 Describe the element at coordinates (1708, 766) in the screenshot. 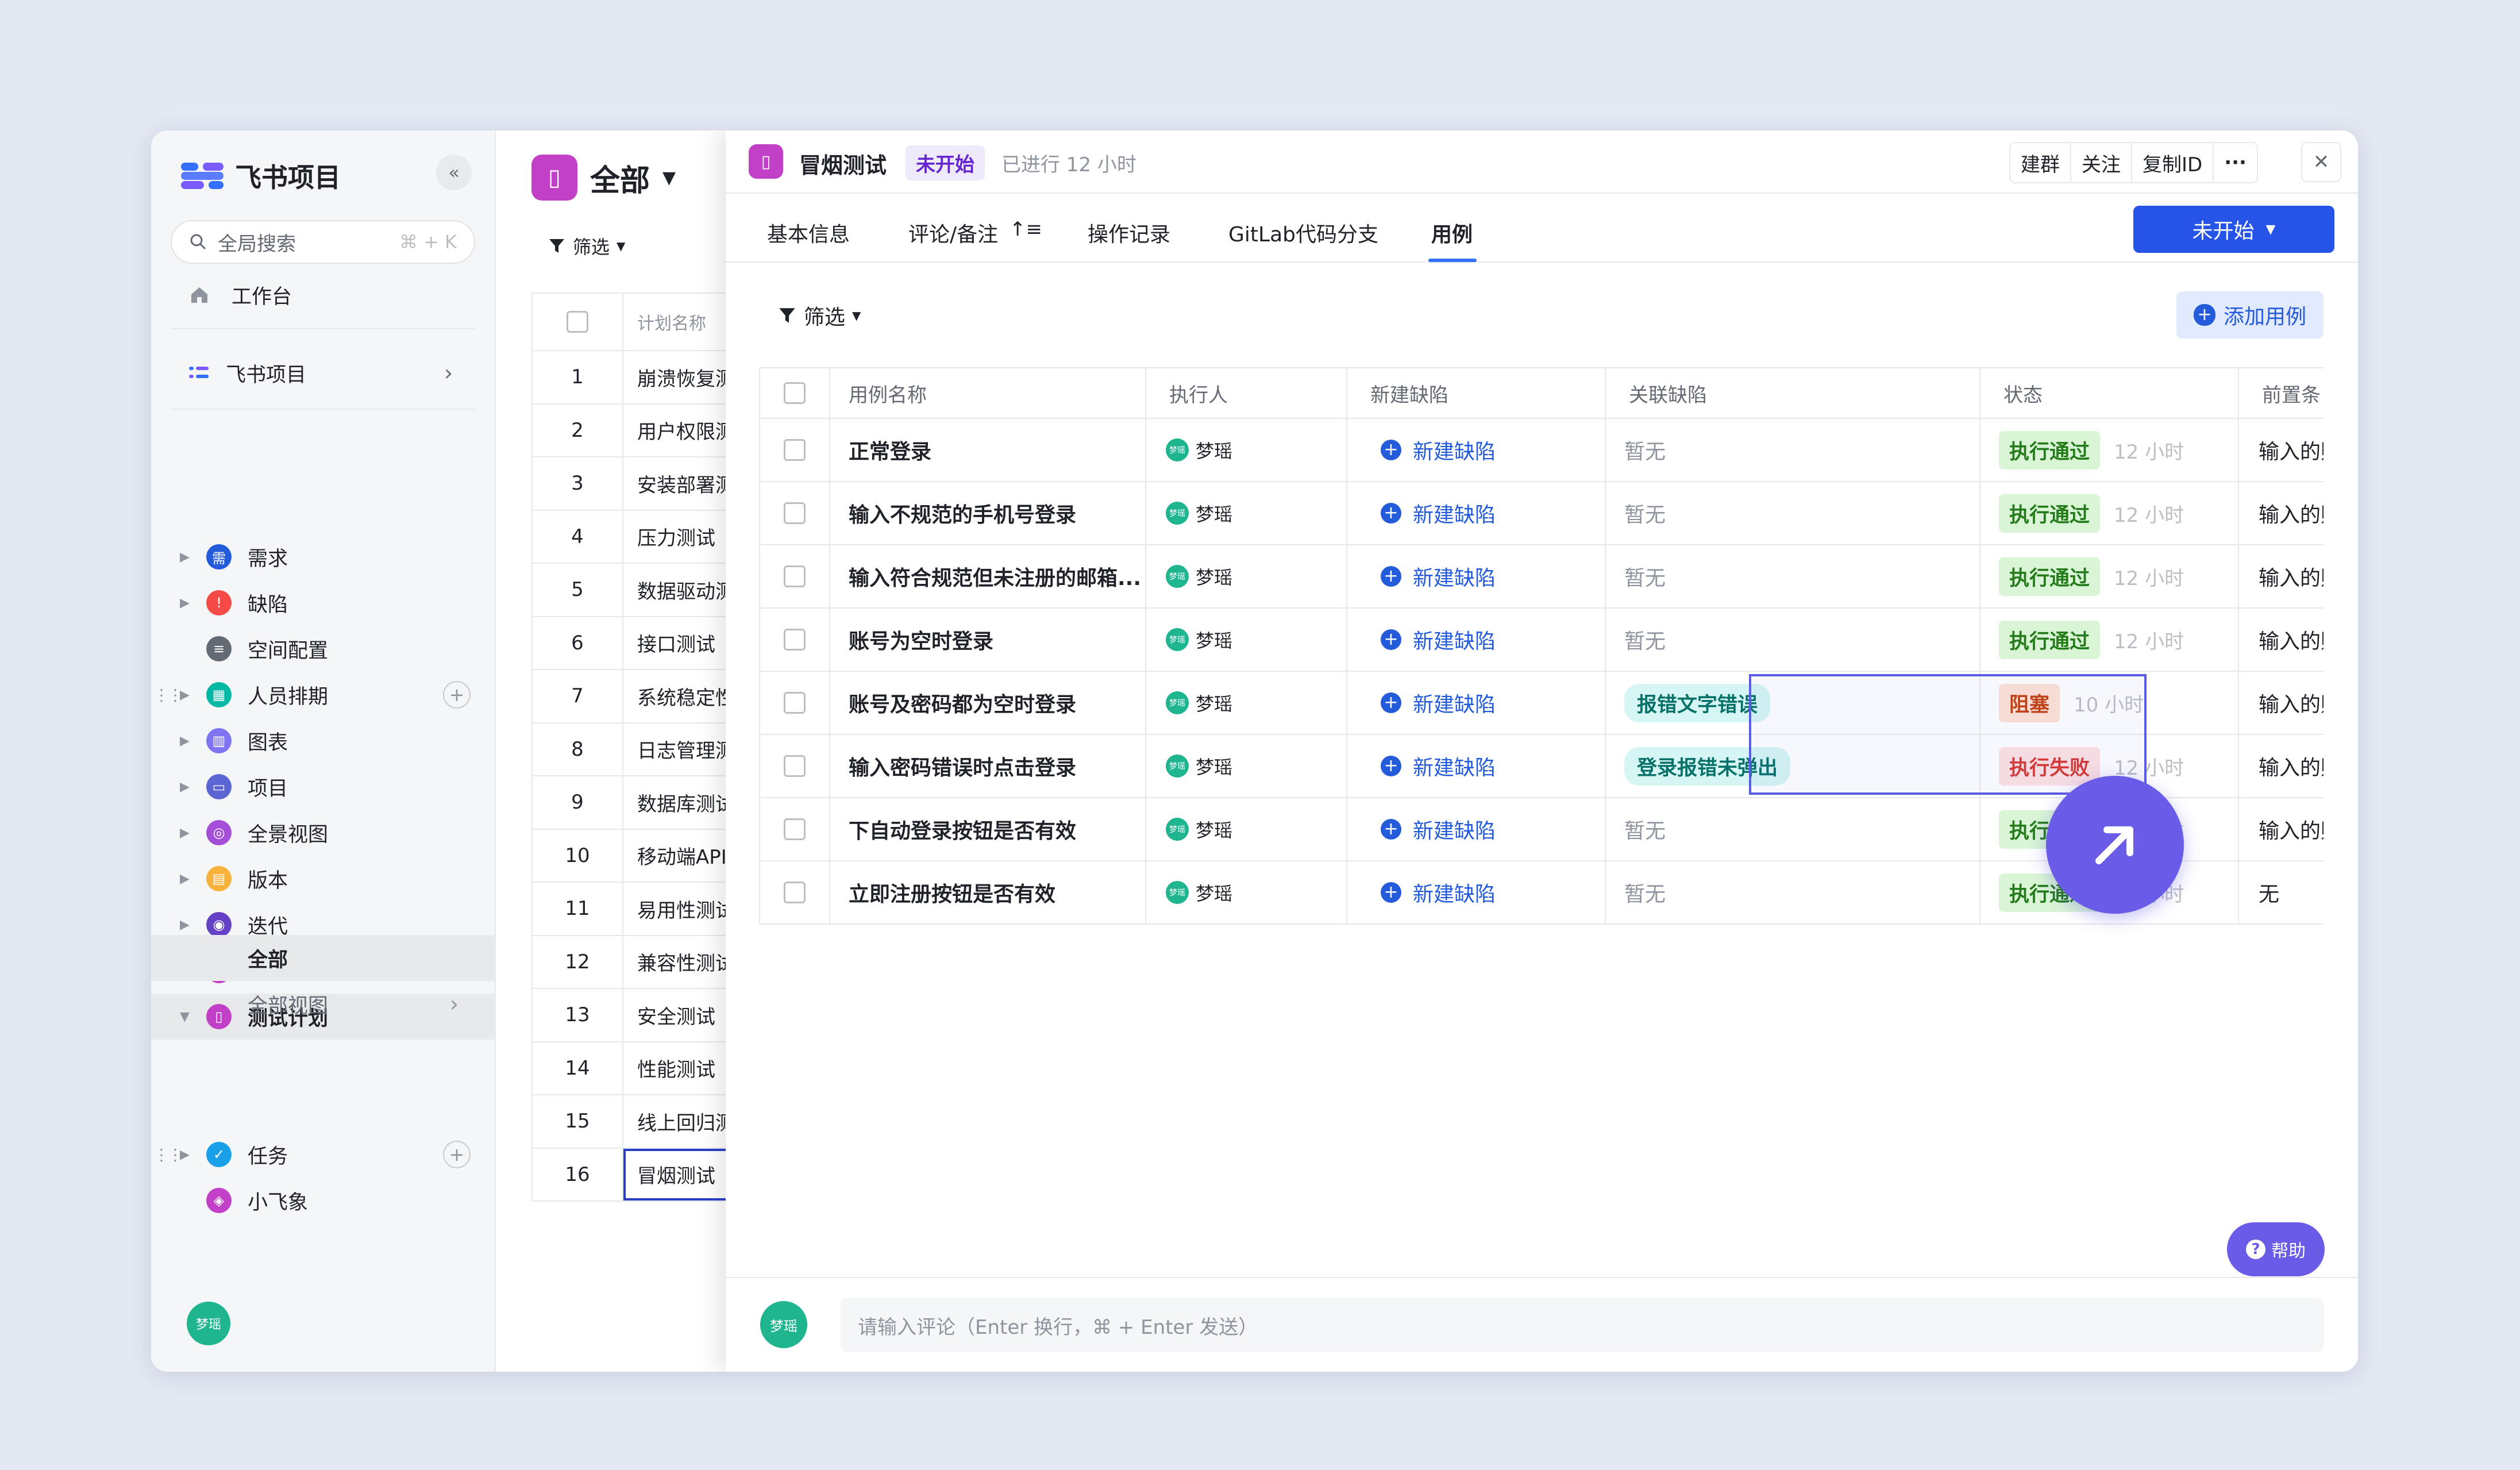

I see `linked-defect-tag: 登录报错未弹出` at that location.